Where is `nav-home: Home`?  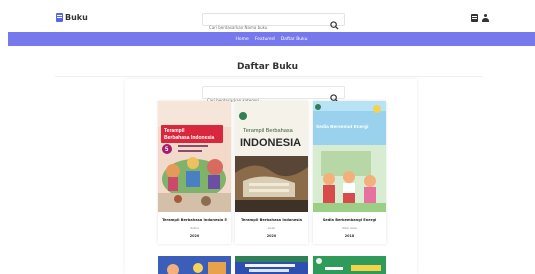 nav-home: Home is located at coordinates (242, 39).